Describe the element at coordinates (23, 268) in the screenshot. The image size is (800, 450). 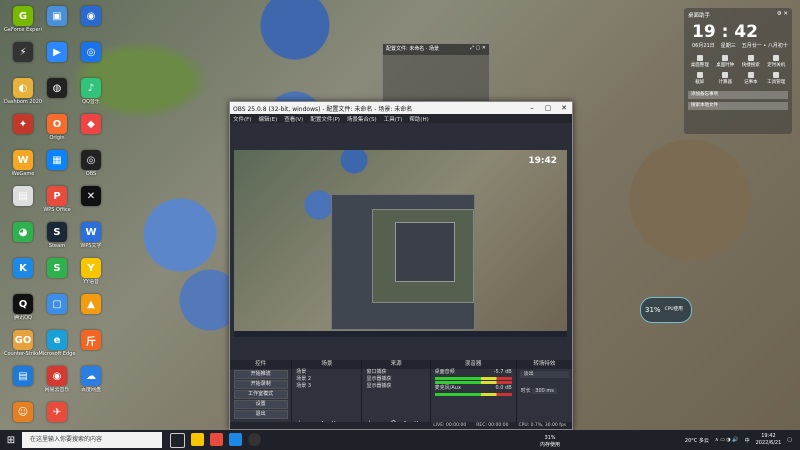
I see `desktop-icon: K` at that location.